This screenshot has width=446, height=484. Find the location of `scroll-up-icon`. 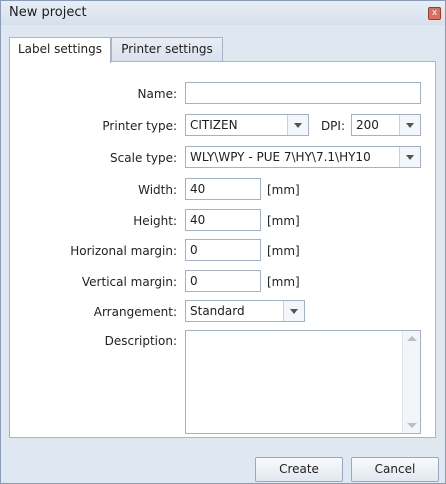

scroll-up-icon is located at coordinates (412, 338).